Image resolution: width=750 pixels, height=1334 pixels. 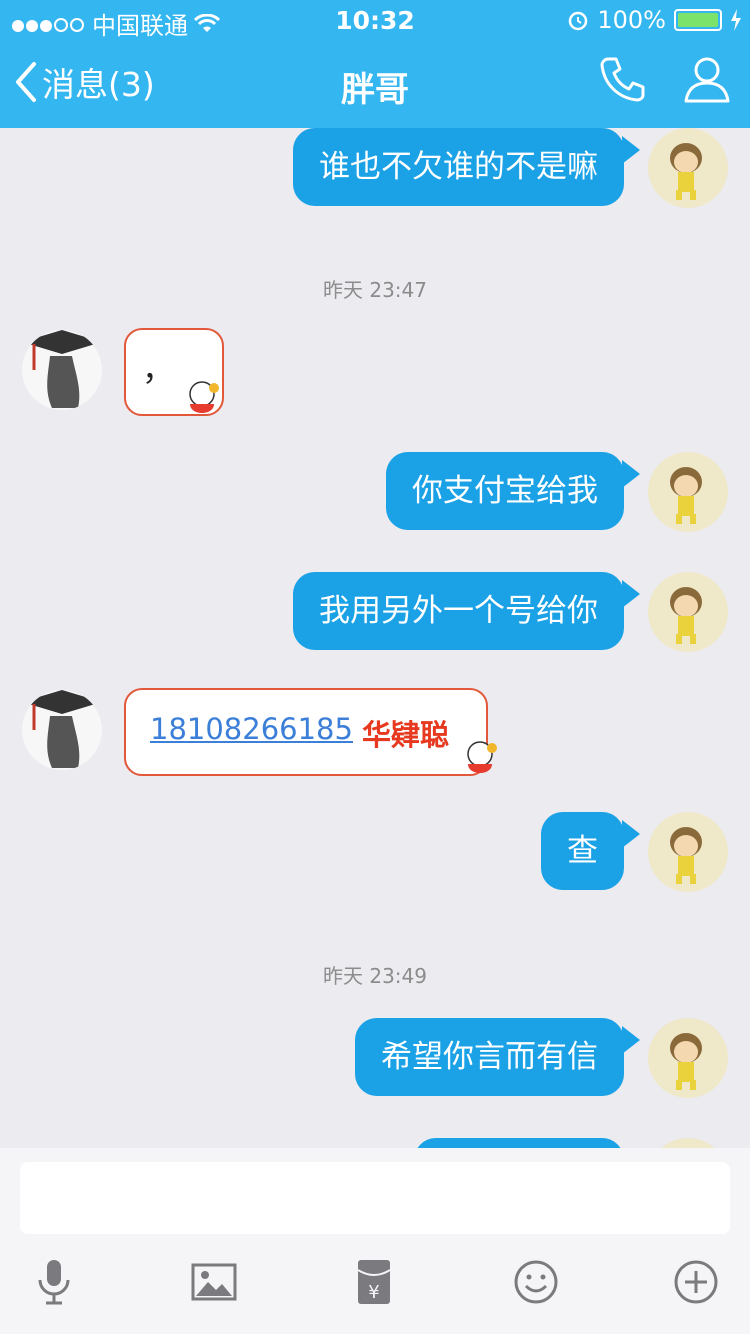 I want to click on emoji-icon, so click(x=536, y=1282).